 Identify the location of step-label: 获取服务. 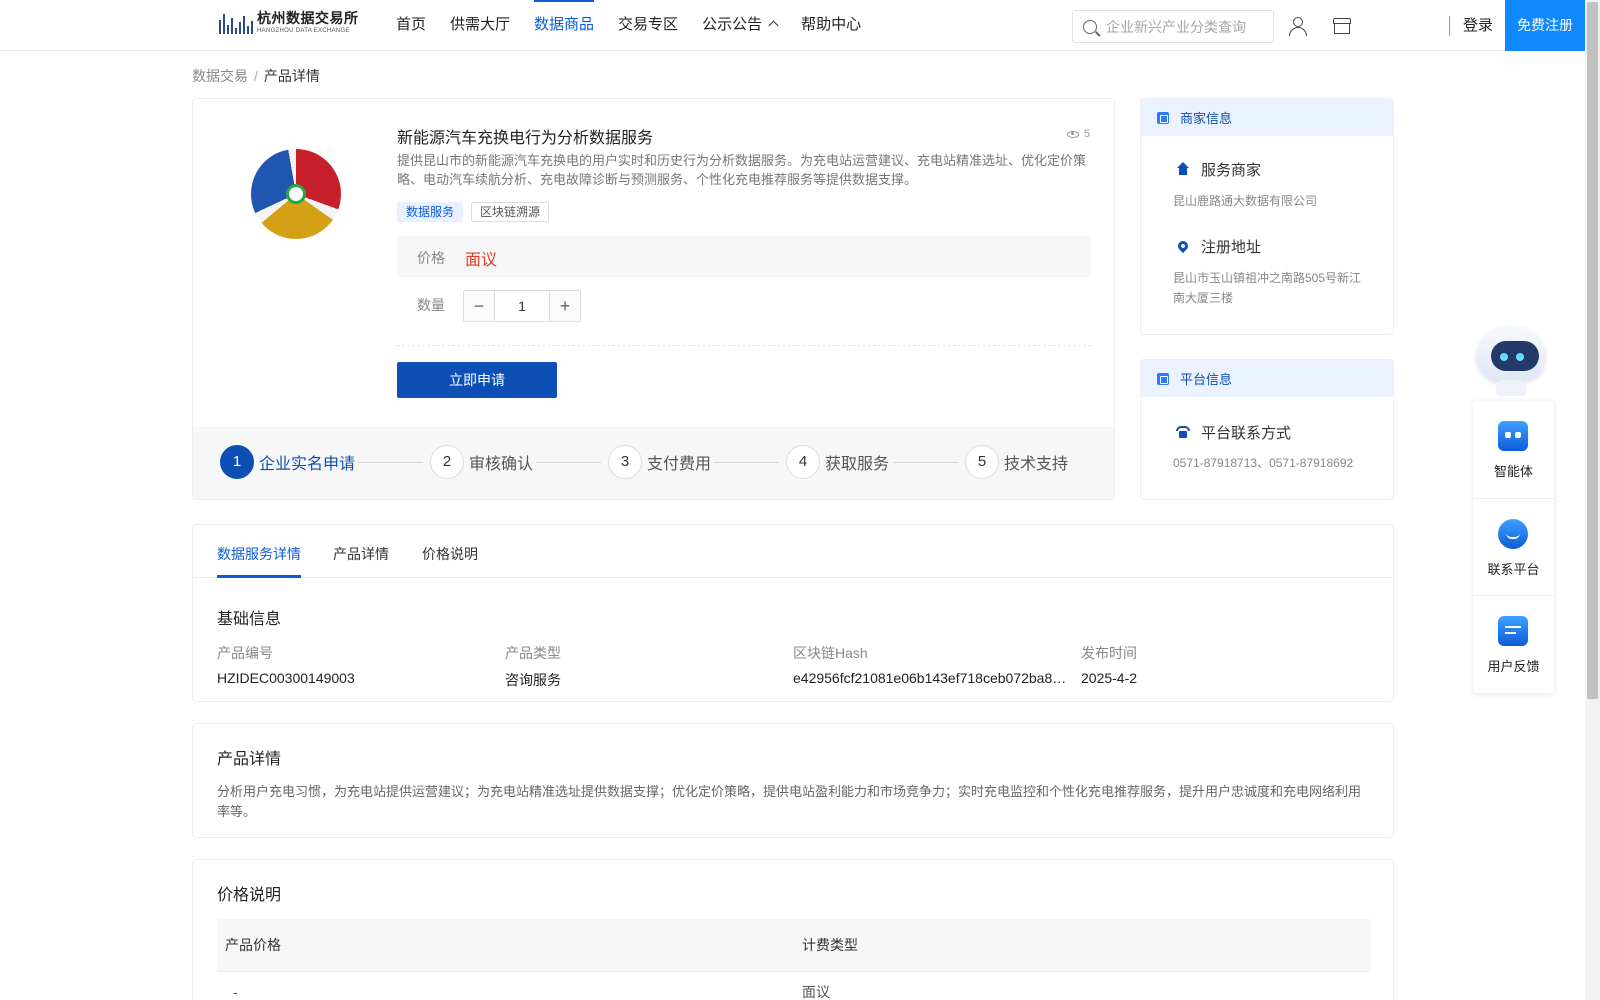
(857, 464).